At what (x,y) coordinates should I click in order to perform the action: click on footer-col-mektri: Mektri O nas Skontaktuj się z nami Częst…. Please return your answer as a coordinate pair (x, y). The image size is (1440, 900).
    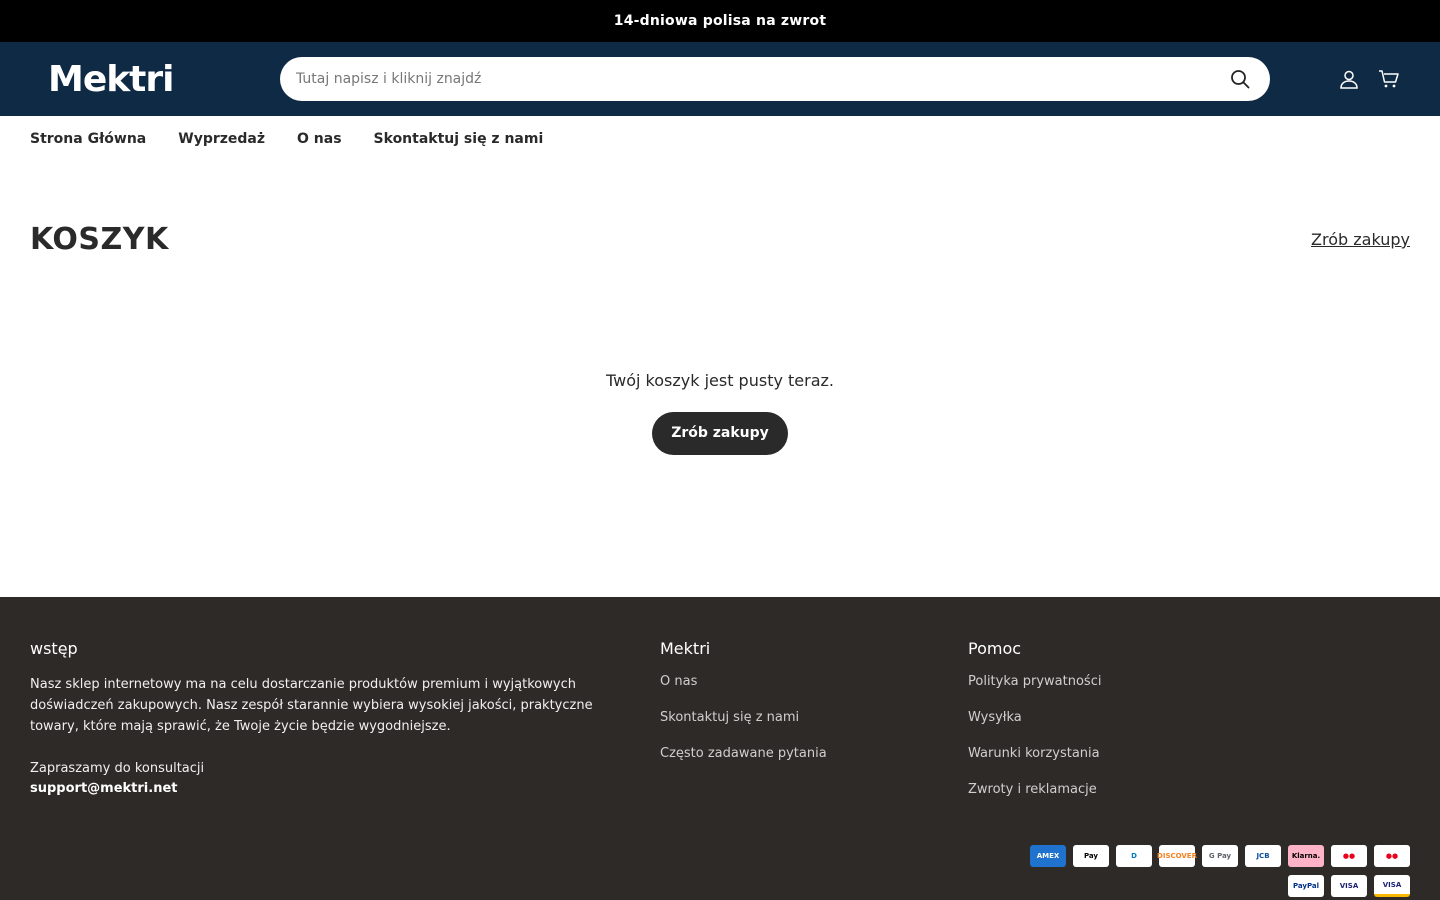
    Looking at the image, I should click on (814, 728).